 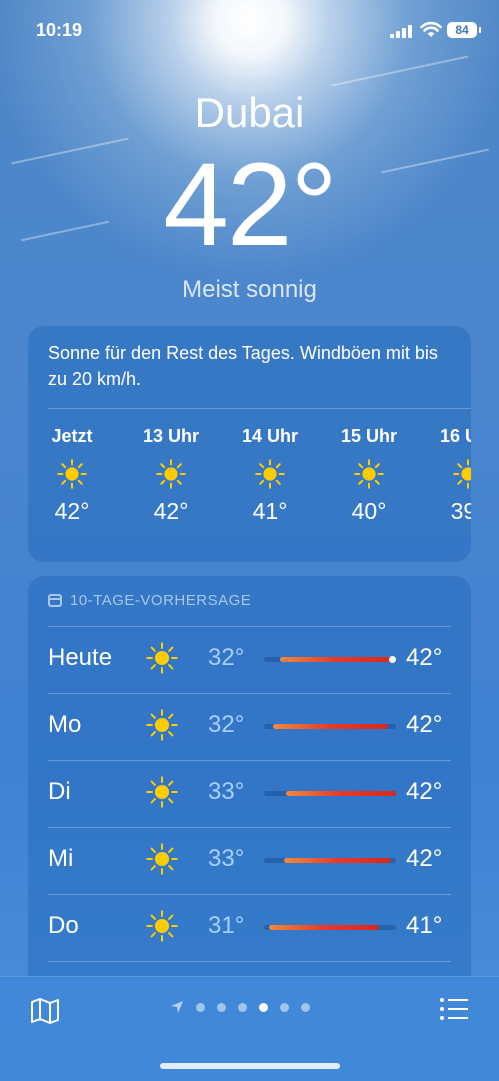 I want to click on weather-condition: Meist sonnig, so click(x=249, y=289).